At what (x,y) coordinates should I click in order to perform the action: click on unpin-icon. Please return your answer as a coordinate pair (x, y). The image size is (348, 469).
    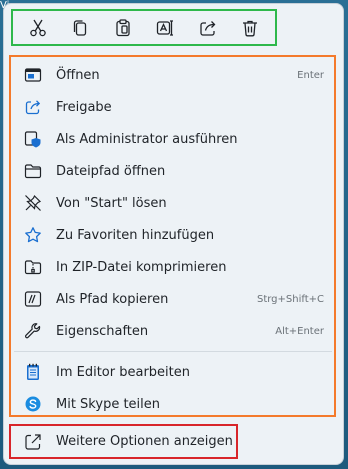
    Looking at the image, I should click on (33, 202).